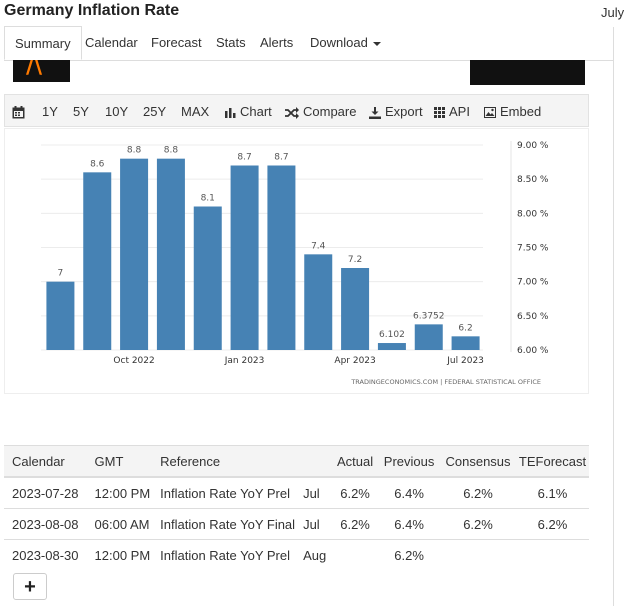 This screenshot has height=606, width=624. What do you see at coordinates (43, 43) in the screenshot?
I see `tab-summary: Summary` at bounding box center [43, 43].